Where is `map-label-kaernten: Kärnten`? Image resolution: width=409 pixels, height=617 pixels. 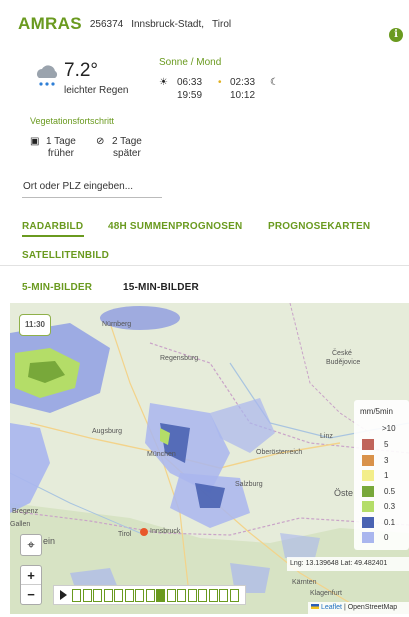
map-label-kaernten: Kärnten is located at coordinates (304, 582).